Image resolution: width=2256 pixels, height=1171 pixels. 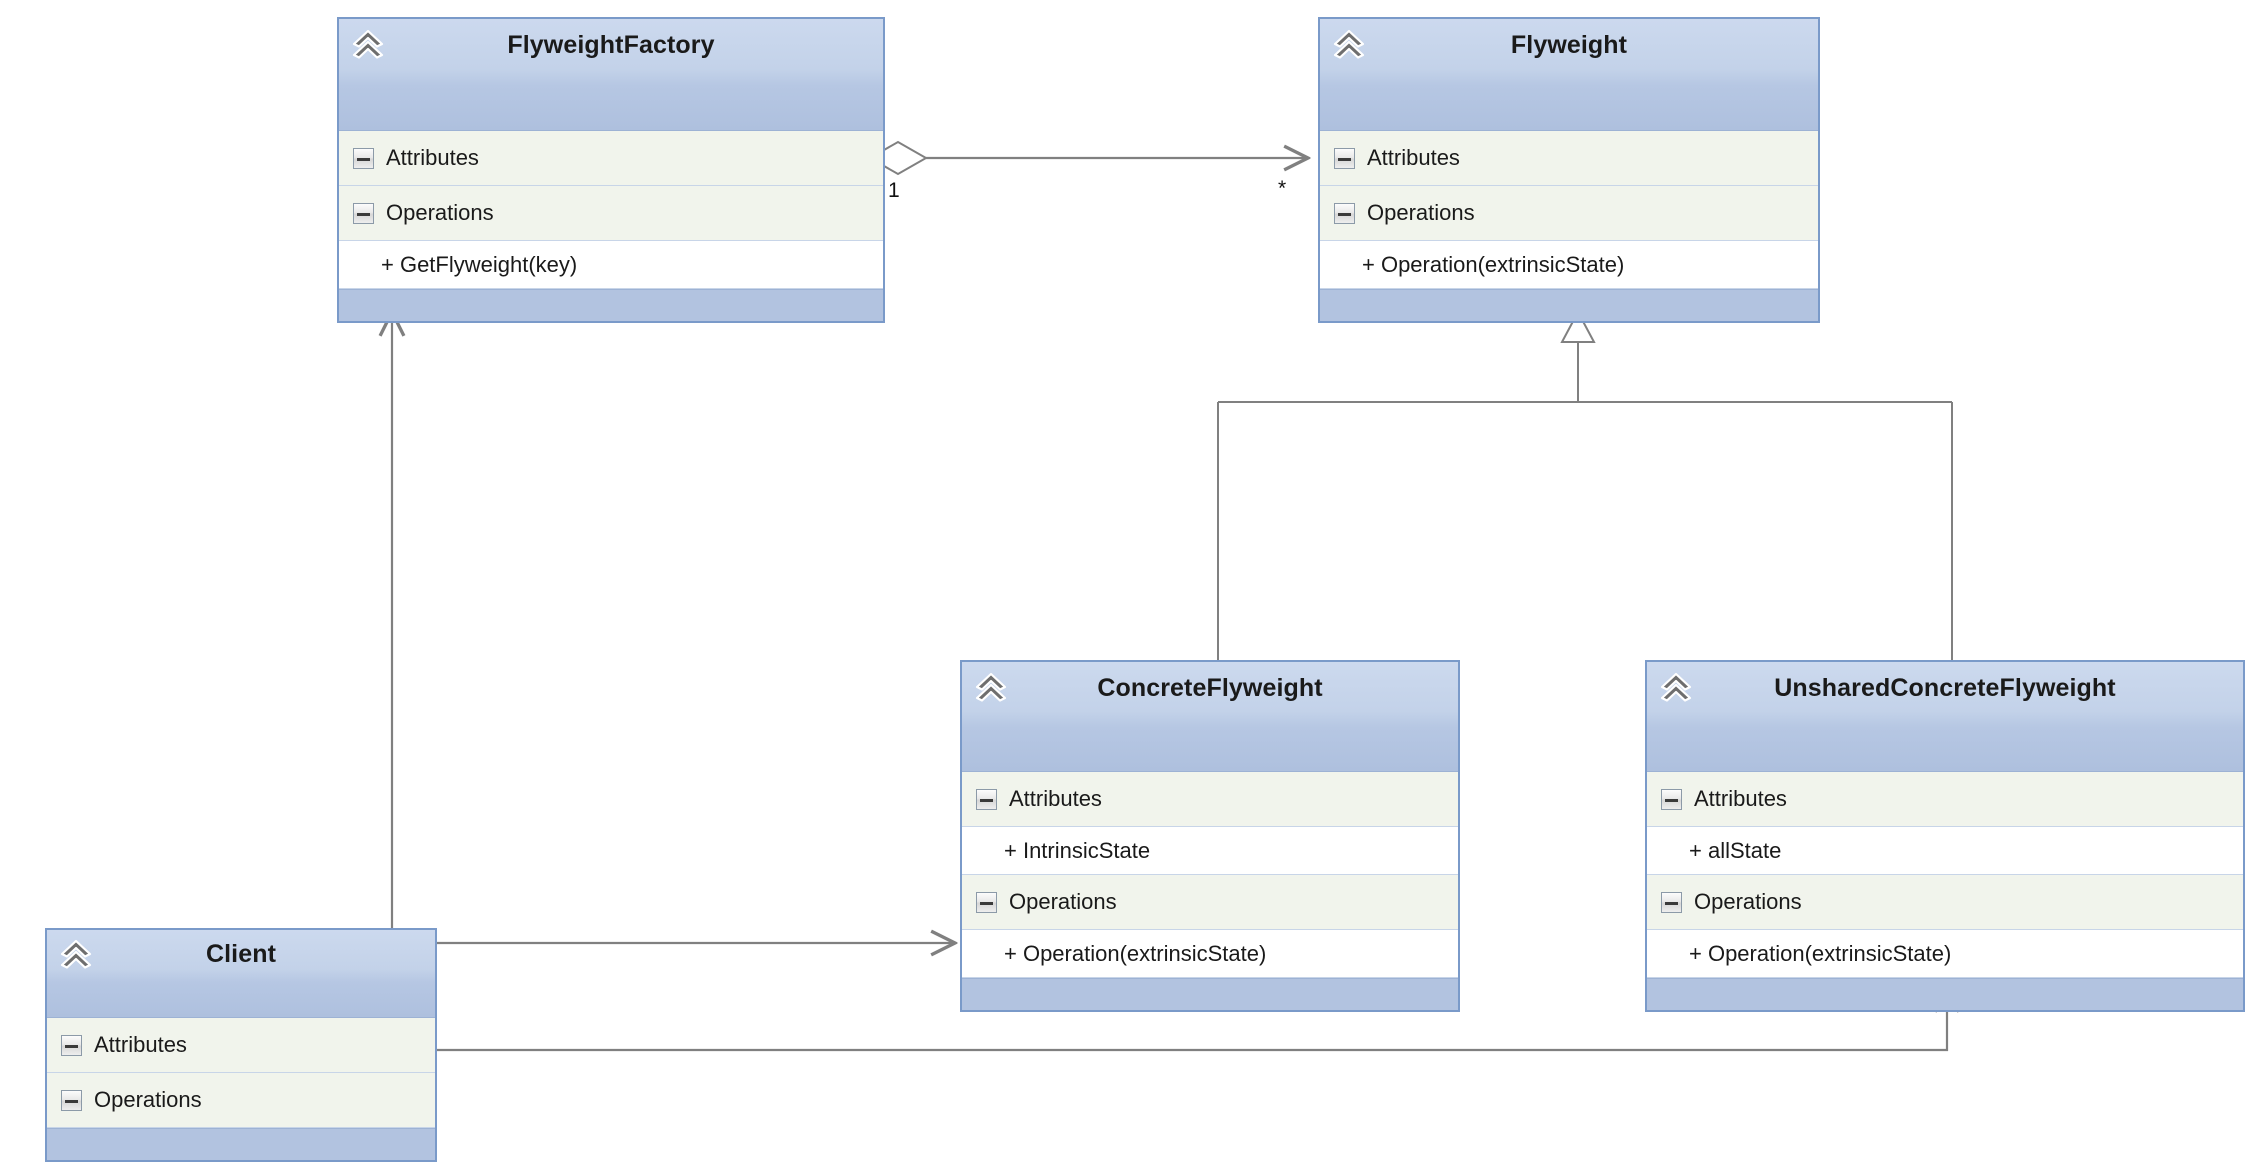 I want to click on class-header-concreteflyweight: ConcreteFlyweight, so click(x=1210, y=717).